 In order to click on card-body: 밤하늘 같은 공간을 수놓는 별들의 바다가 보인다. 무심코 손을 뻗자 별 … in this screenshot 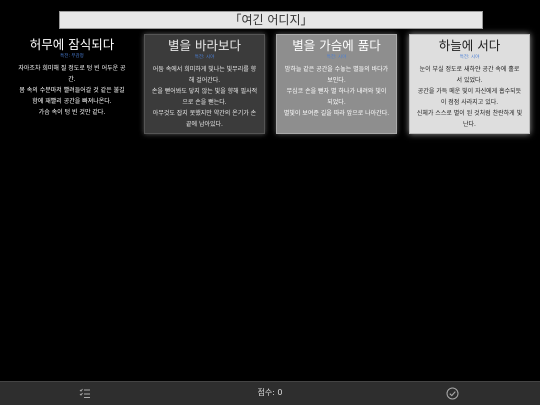, I will do `click(336, 91)`.